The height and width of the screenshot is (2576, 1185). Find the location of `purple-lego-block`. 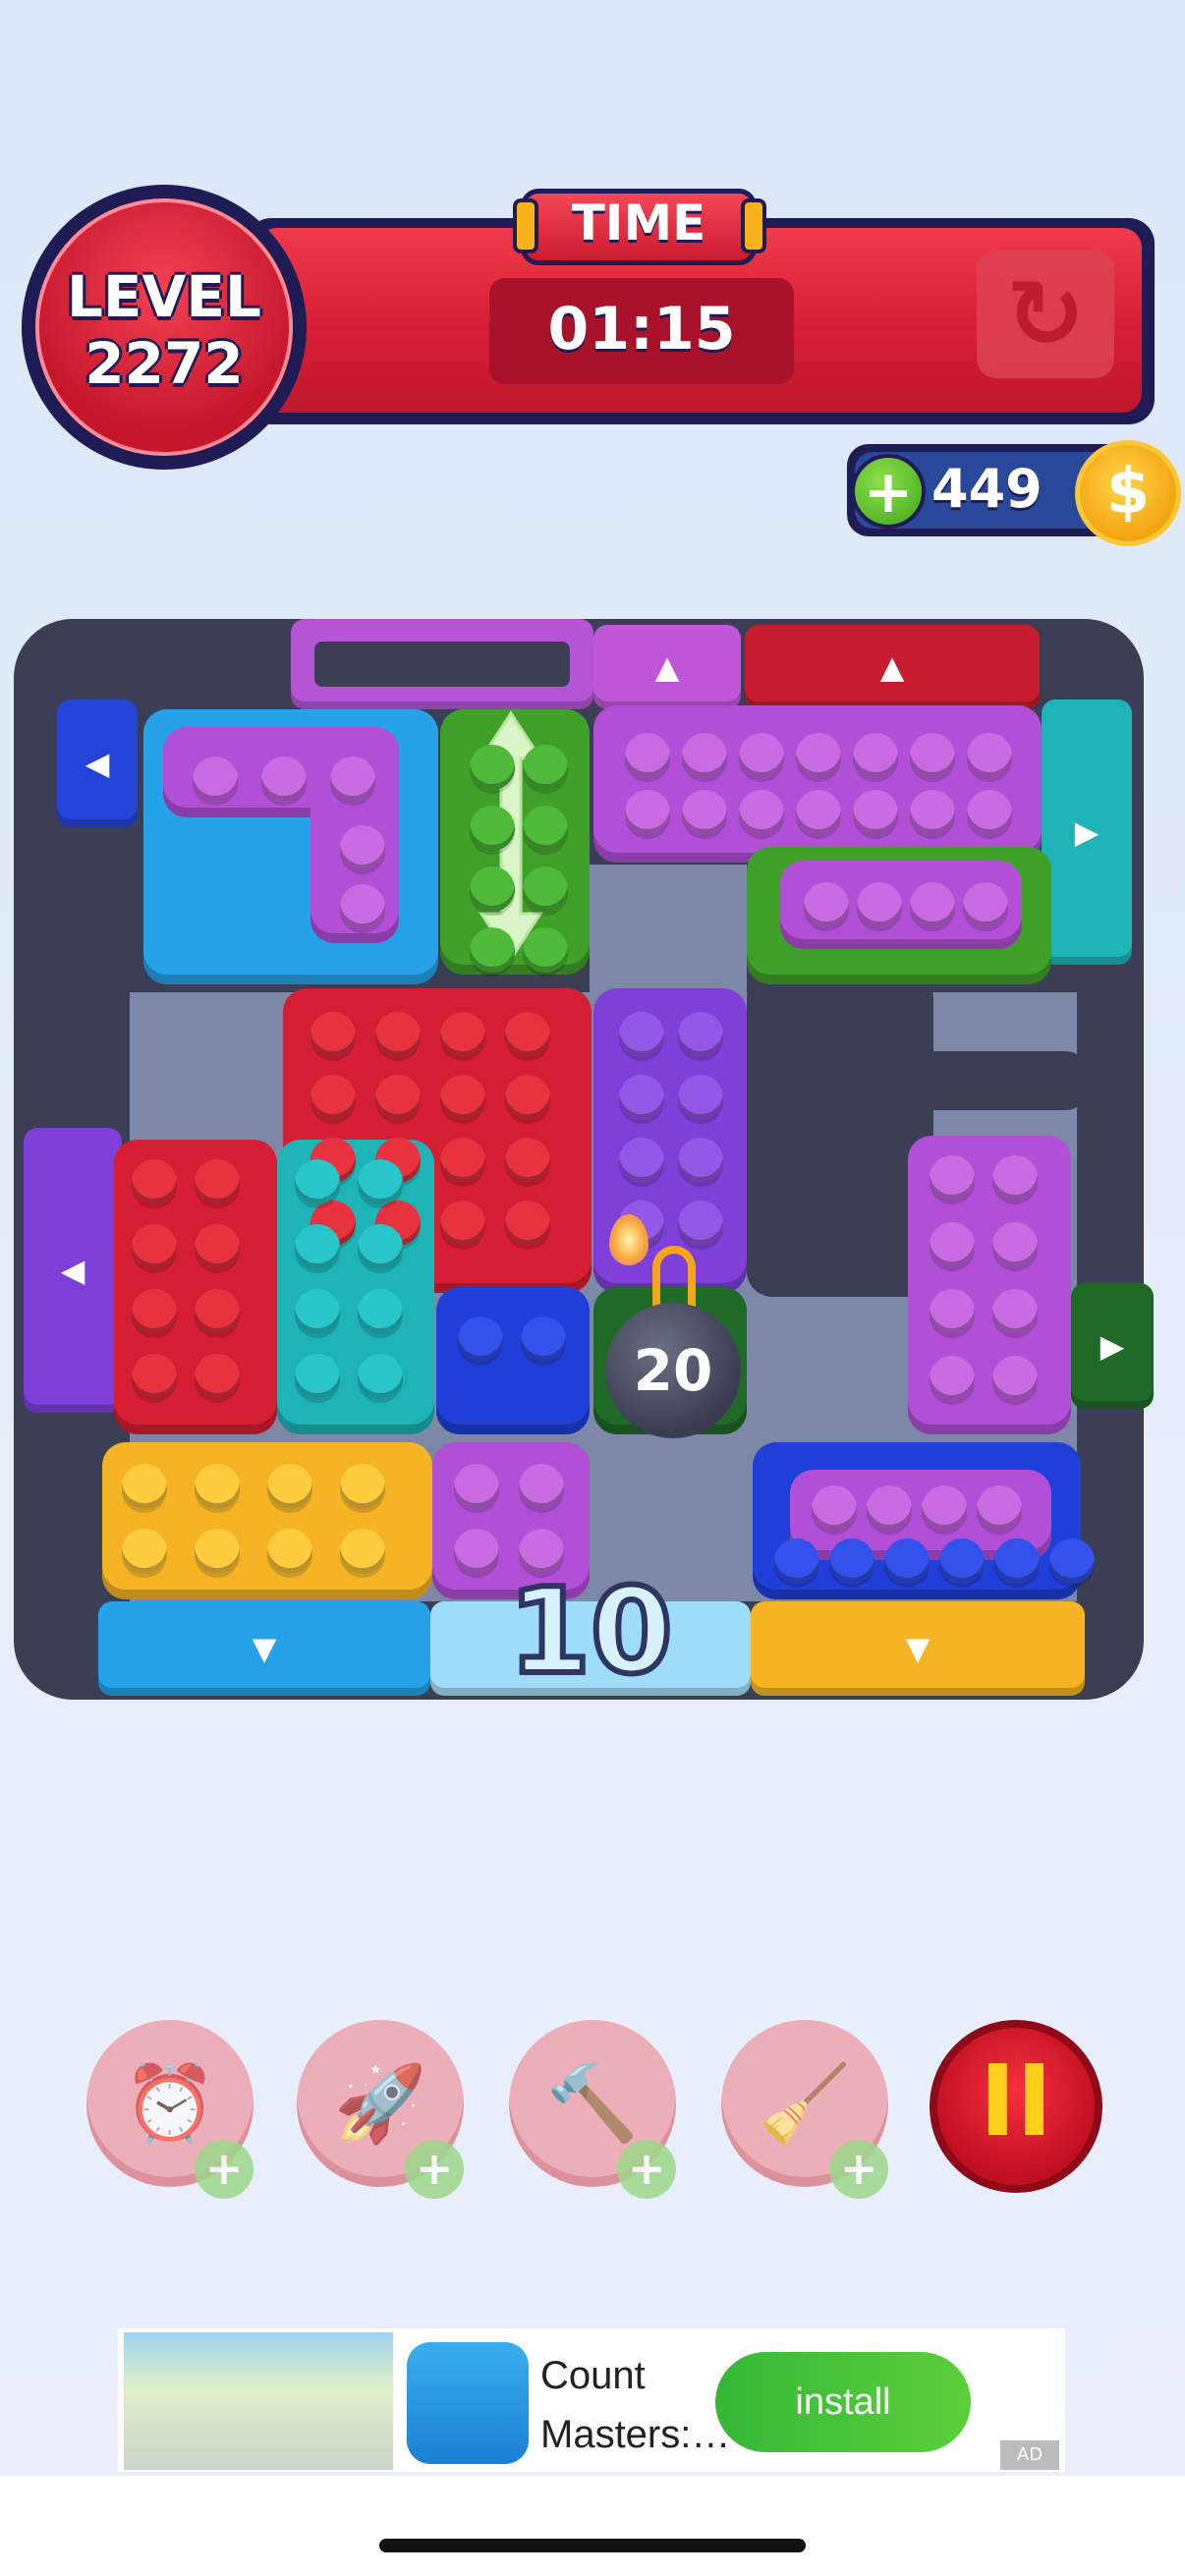

purple-lego-block is located at coordinates (817, 784).